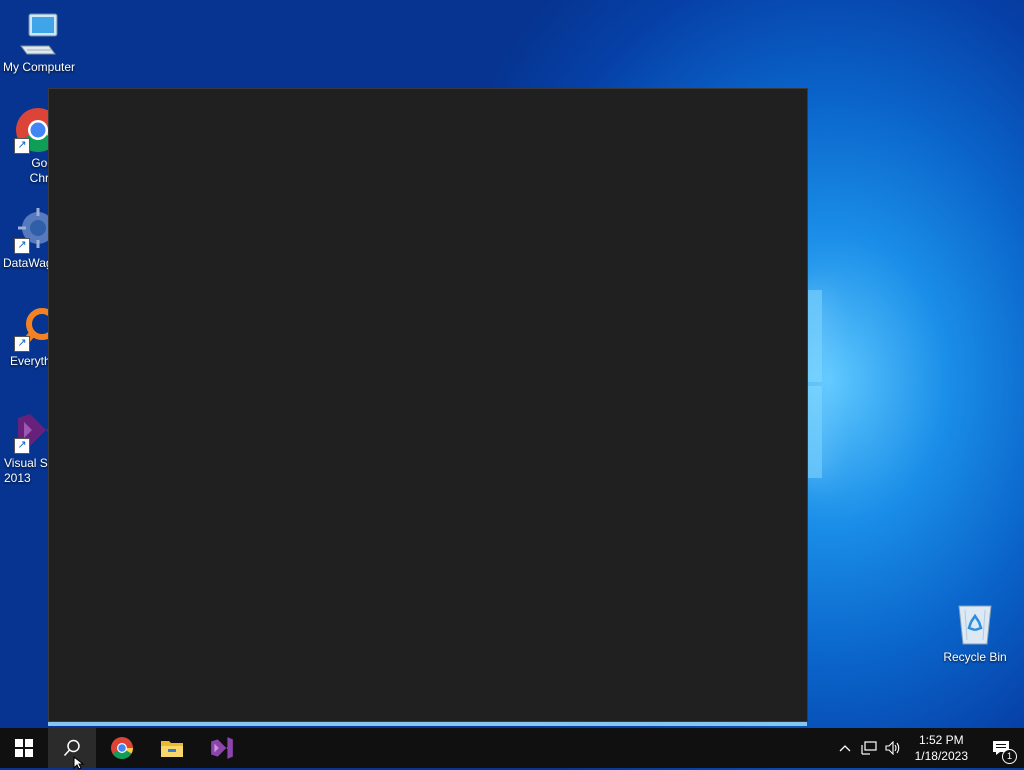 This screenshot has height=770, width=1024. I want to click on desktop-icon-label: My Computer, so click(39, 67).